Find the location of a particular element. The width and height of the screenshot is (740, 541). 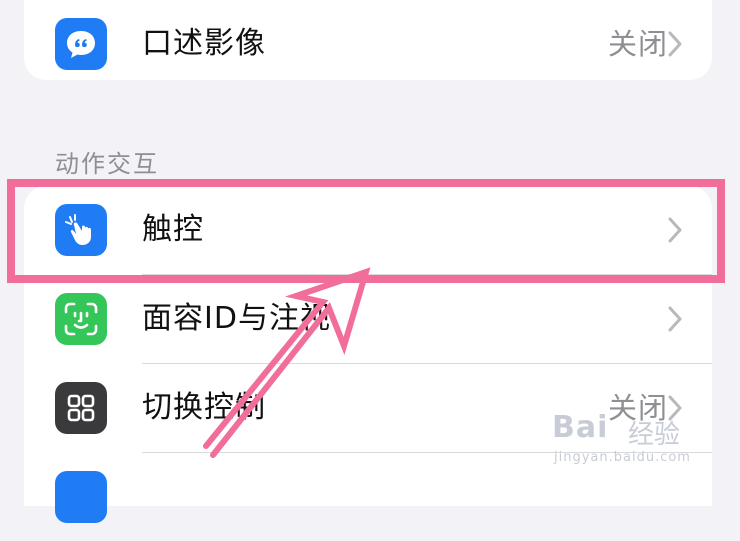

row-label: 口述影像 is located at coordinates (204, 43).